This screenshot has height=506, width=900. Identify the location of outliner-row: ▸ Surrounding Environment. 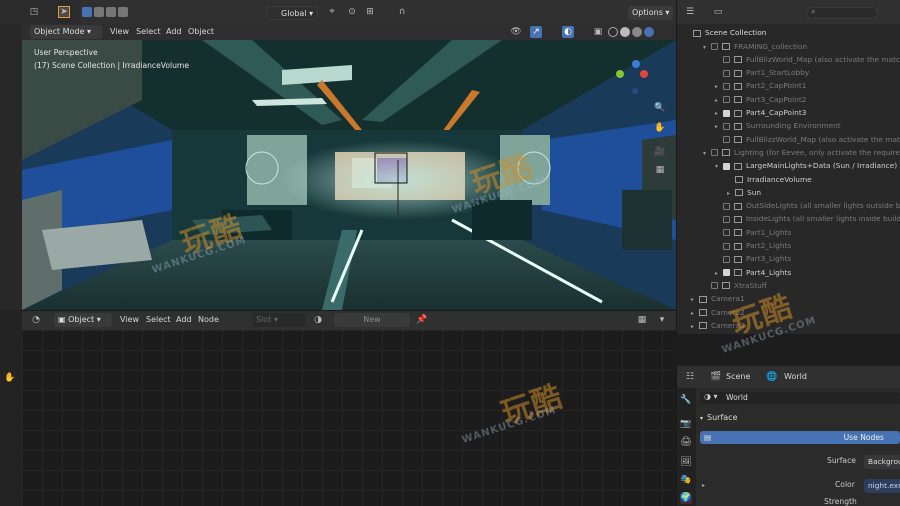
(788, 125).